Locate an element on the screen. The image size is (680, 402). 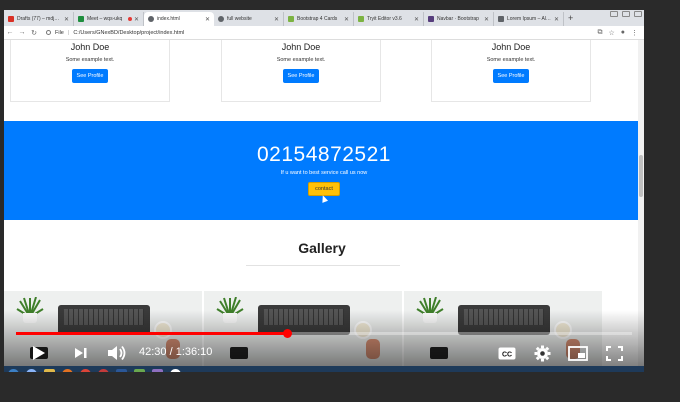
meet-icon is located at coordinates (81, 19).